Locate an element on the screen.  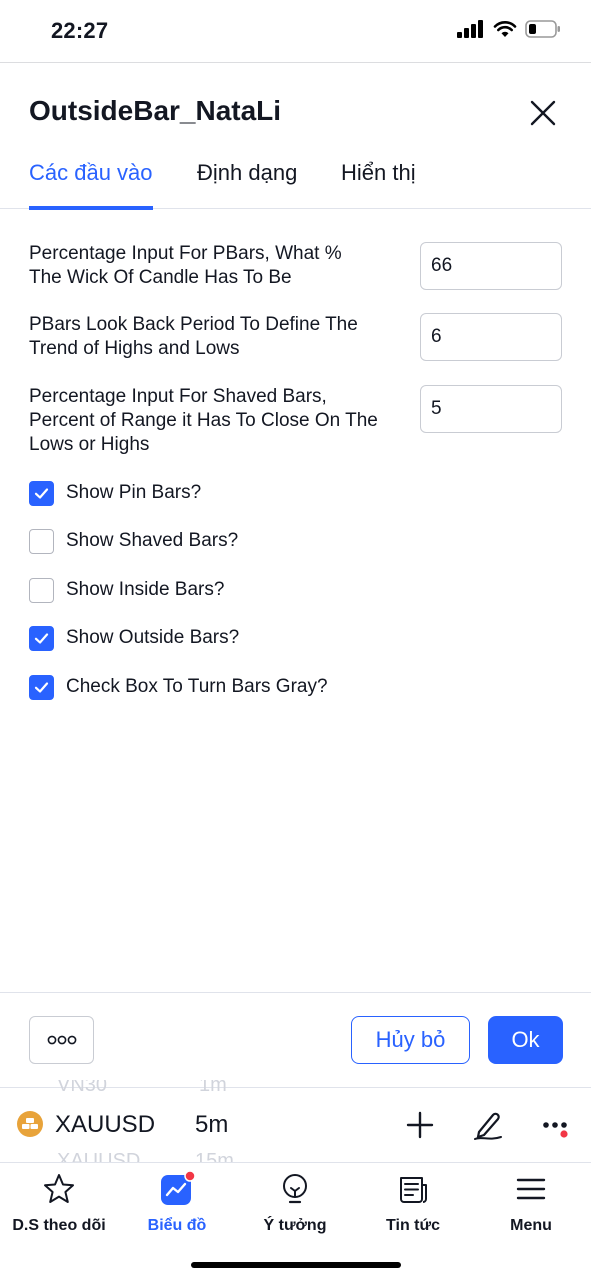
checkbox-label: Show Outside Bars? is located at coordinates (153, 637).